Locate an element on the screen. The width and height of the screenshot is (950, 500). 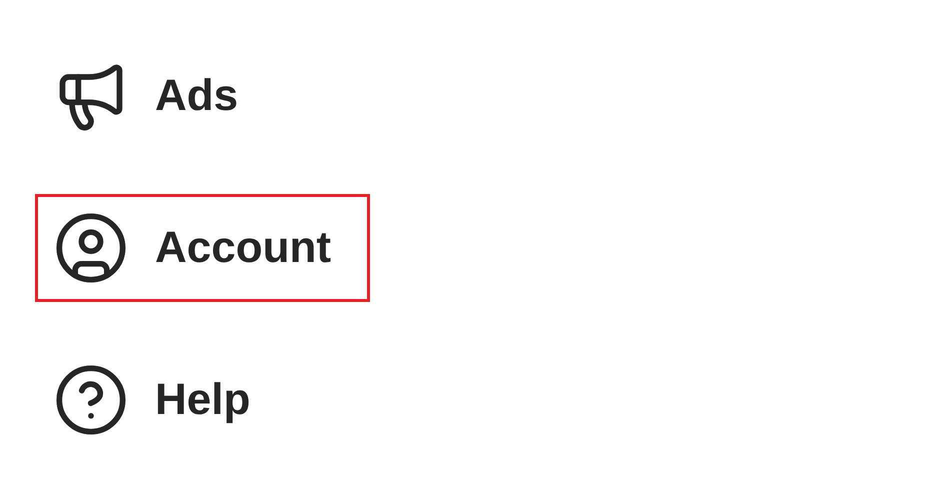
menu-item: Ads is located at coordinates (202, 96).